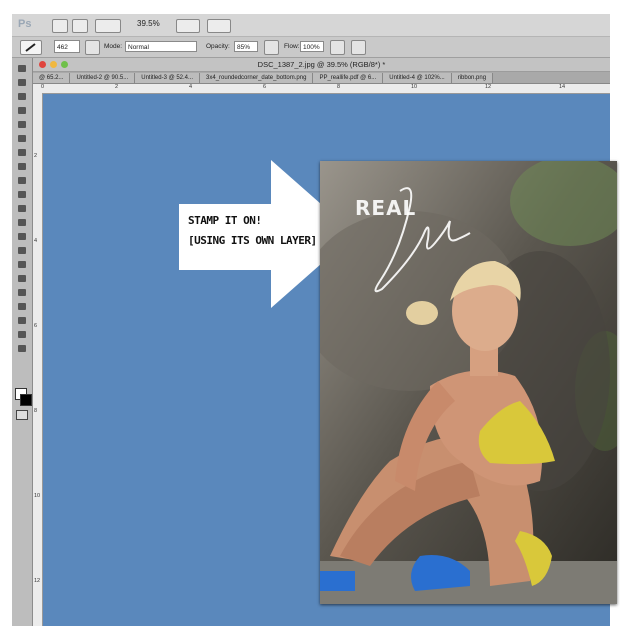 The image size is (620, 640). Describe the element at coordinates (22, 320) in the screenshot. I see `3d-rotate-tool-icon` at that location.